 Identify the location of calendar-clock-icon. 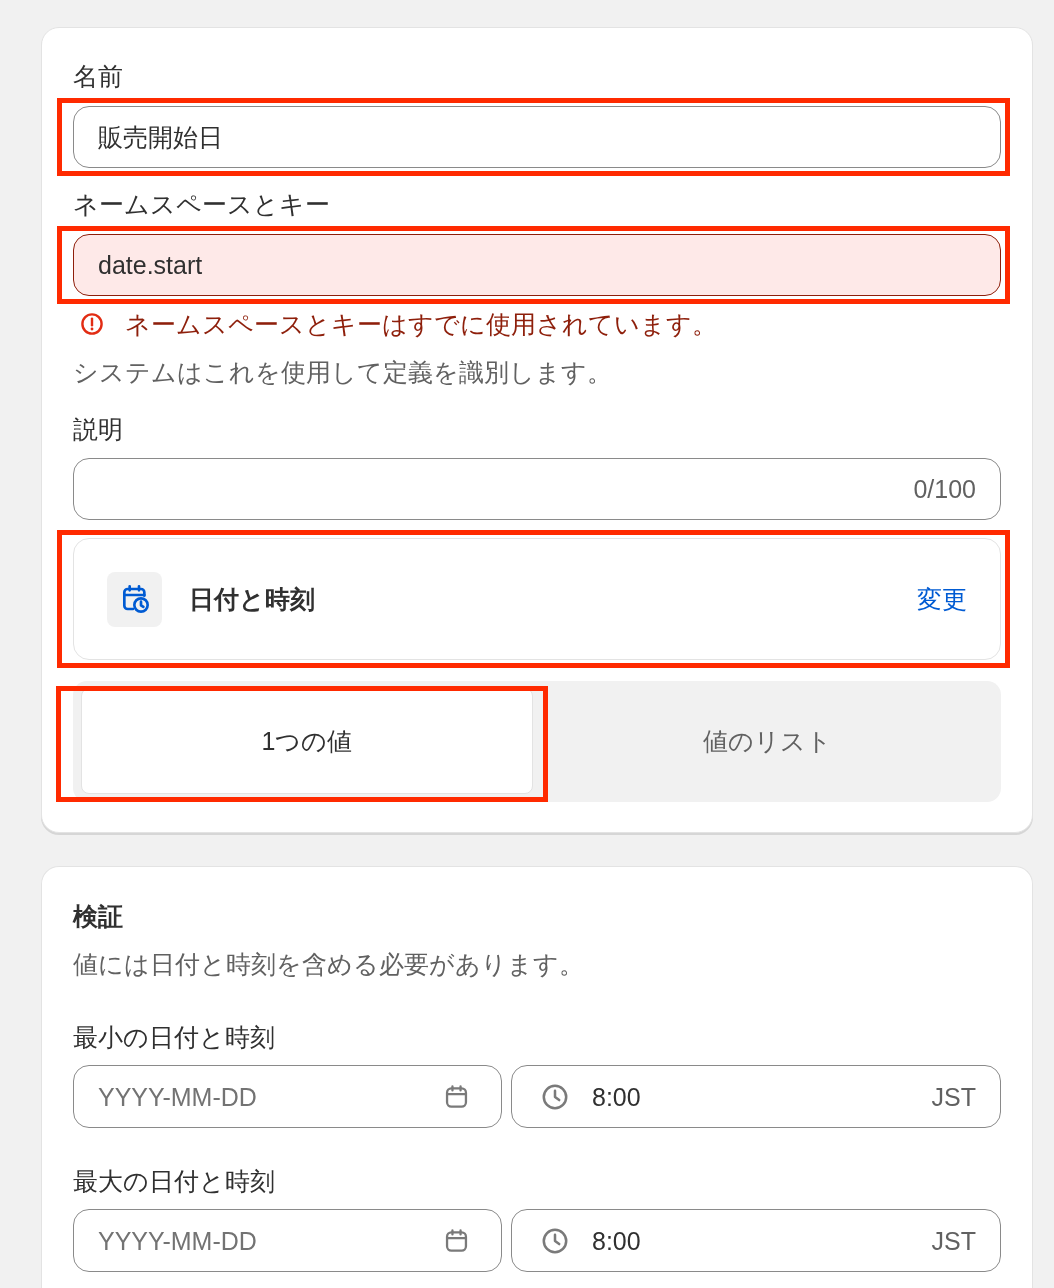
(134, 599).